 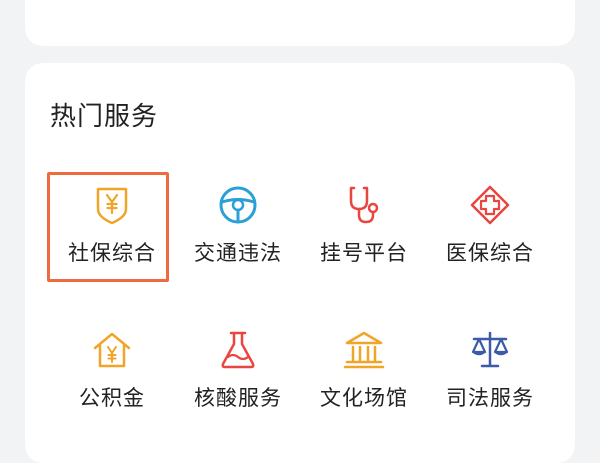 I want to click on housing-fund-icon, so click(x=112, y=350).